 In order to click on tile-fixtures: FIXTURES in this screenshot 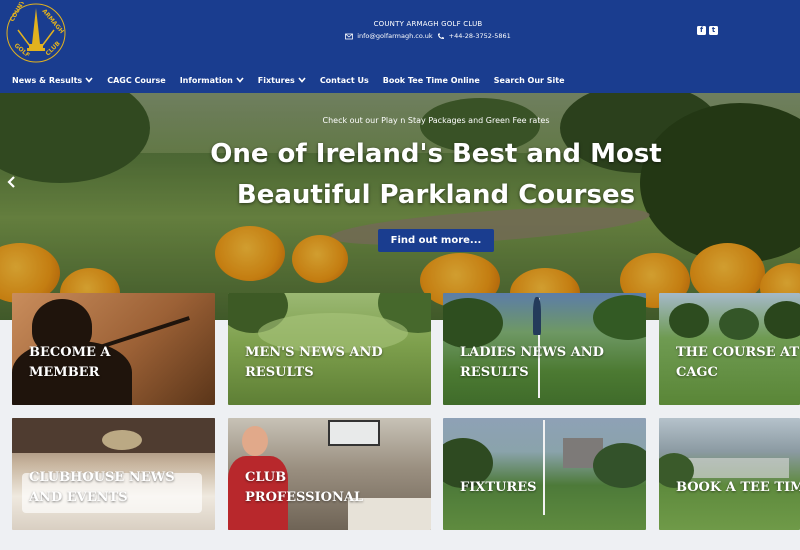, I will do `click(544, 474)`.